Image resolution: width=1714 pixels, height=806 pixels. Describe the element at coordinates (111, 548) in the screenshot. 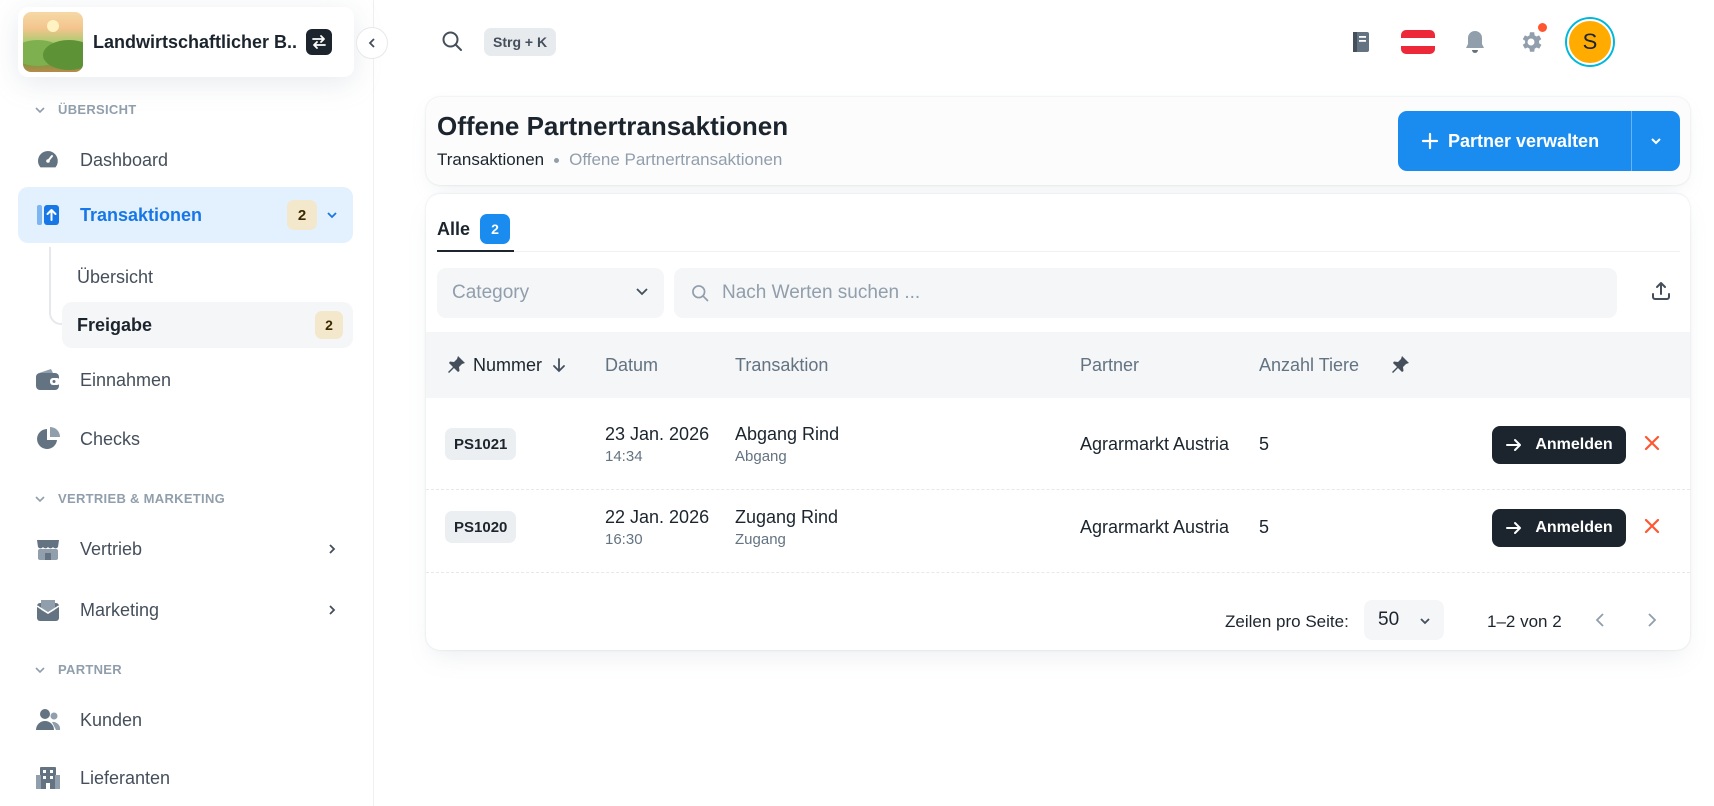

I see `sidebar-item-label: Vertrieb` at that location.